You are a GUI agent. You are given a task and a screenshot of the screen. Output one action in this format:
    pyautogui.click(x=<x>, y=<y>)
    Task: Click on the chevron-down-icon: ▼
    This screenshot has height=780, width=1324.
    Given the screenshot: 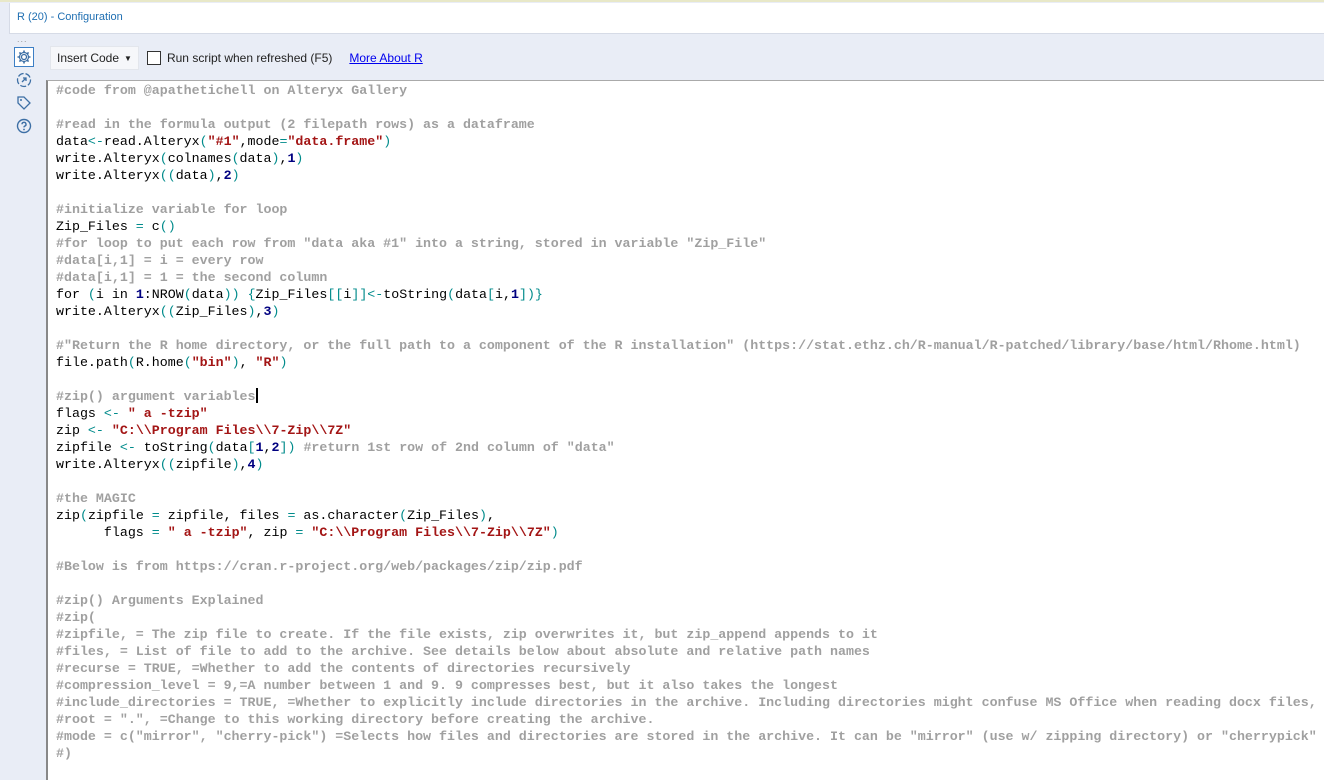 What is the action you would take?
    pyautogui.click(x=128, y=58)
    